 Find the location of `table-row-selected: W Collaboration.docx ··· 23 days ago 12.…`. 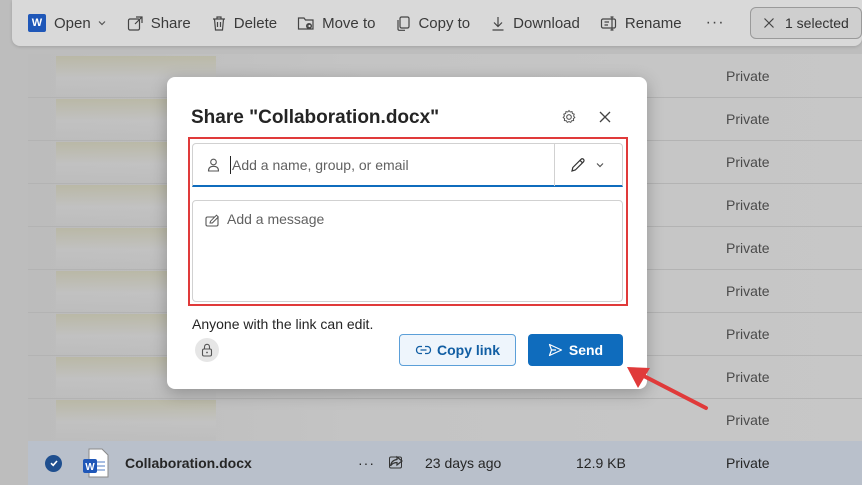

table-row-selected: W Collaboration.docx ··· 23 days ago 12.… is located at coordinates (445, 463).